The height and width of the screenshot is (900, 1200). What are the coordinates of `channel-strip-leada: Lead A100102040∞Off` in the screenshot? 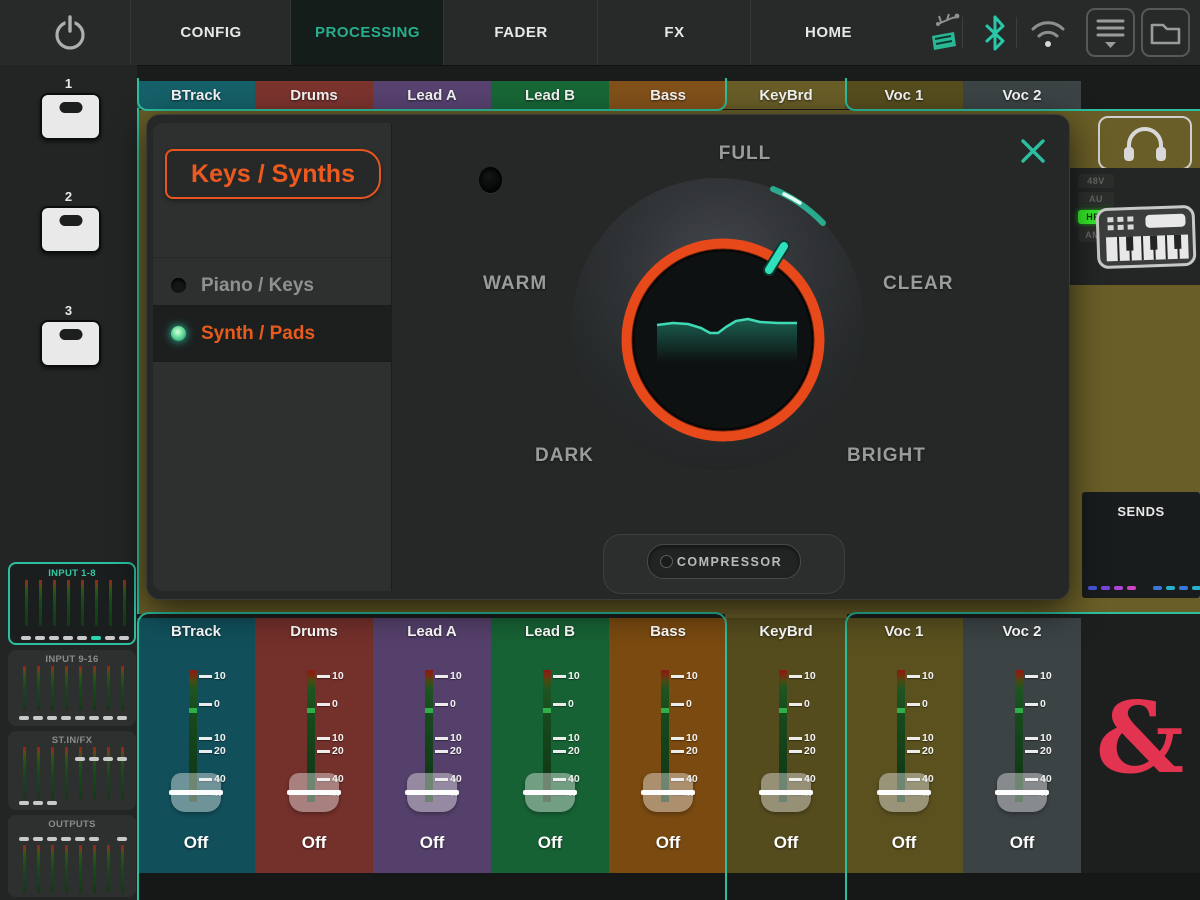 It's located at (432, 745).